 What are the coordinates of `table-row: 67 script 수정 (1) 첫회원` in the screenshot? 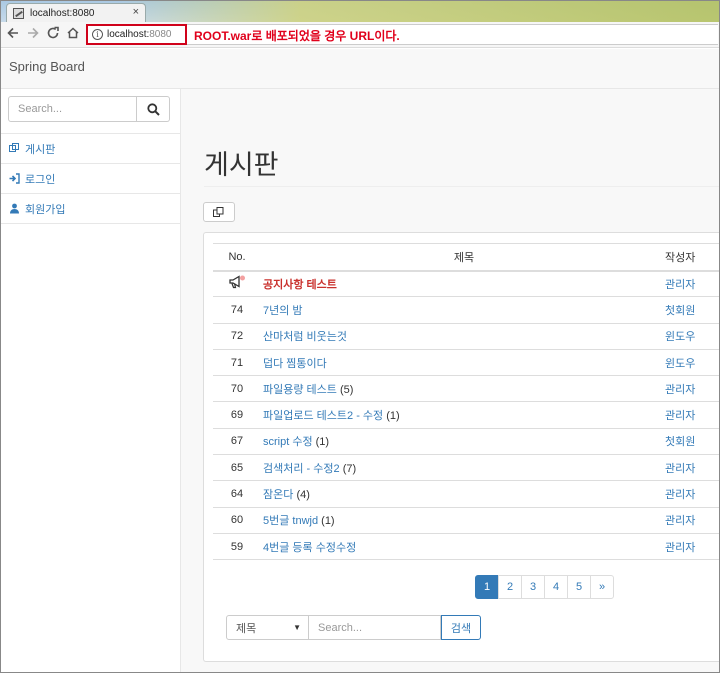 It's located at (466, 442).